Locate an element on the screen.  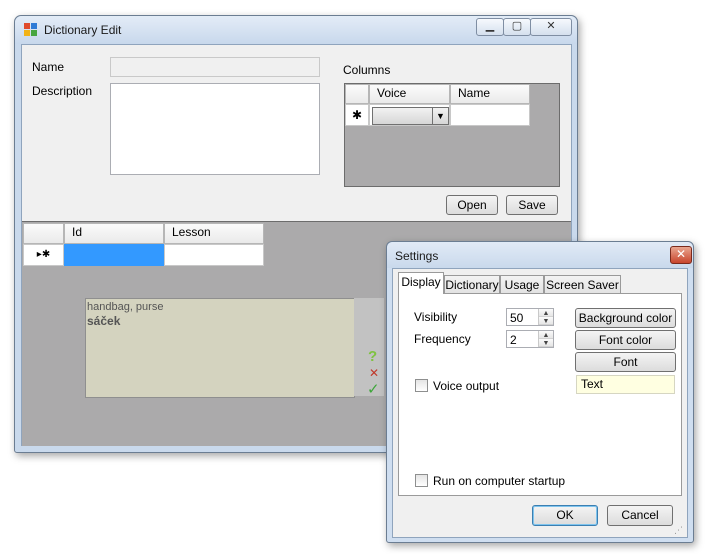
column-header-voice: Voice is located at coordinates (409, 94).